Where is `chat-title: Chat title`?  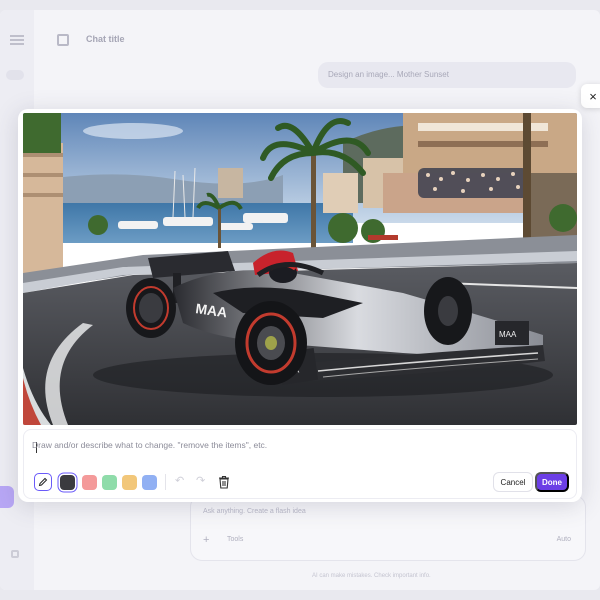 chat-title: Chat title is located at coordinates (105, 39).